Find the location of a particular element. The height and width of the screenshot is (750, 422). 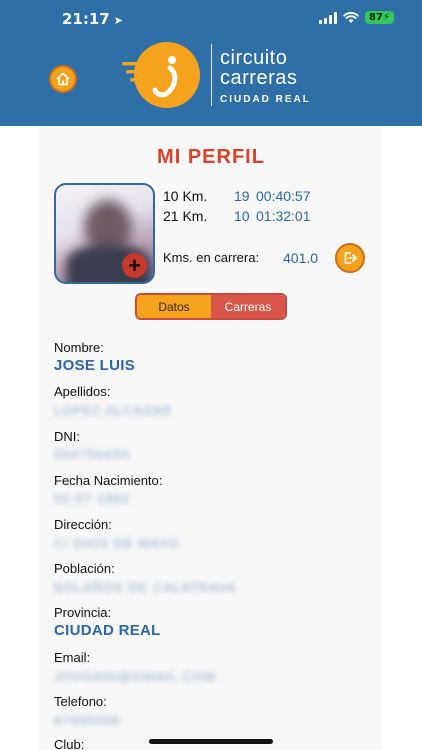

field-label-club: Club: is located at coordinates (69, 743).